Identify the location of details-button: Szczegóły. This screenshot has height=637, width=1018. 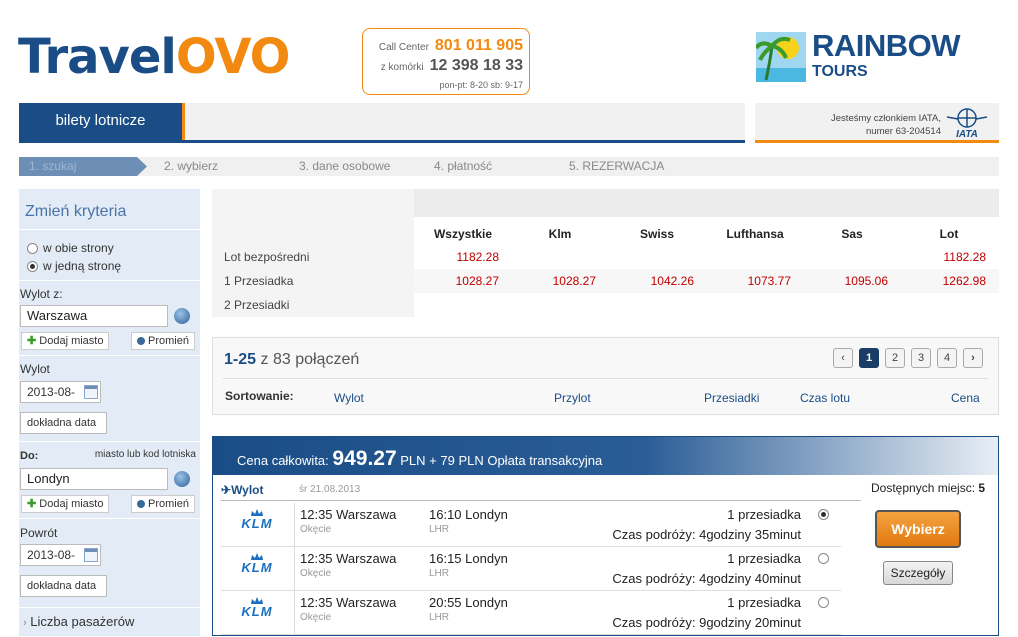
(918, 573).